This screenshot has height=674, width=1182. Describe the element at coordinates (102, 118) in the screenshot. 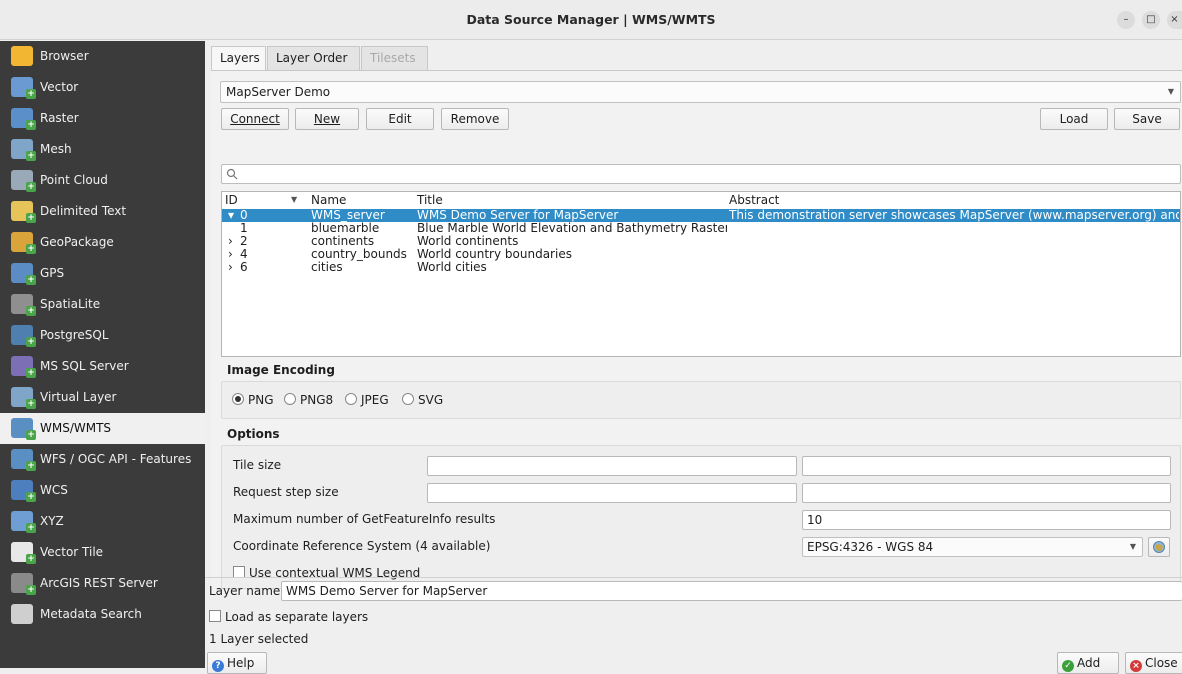

I see `sidebar-item-raster: + Raster` at that location.